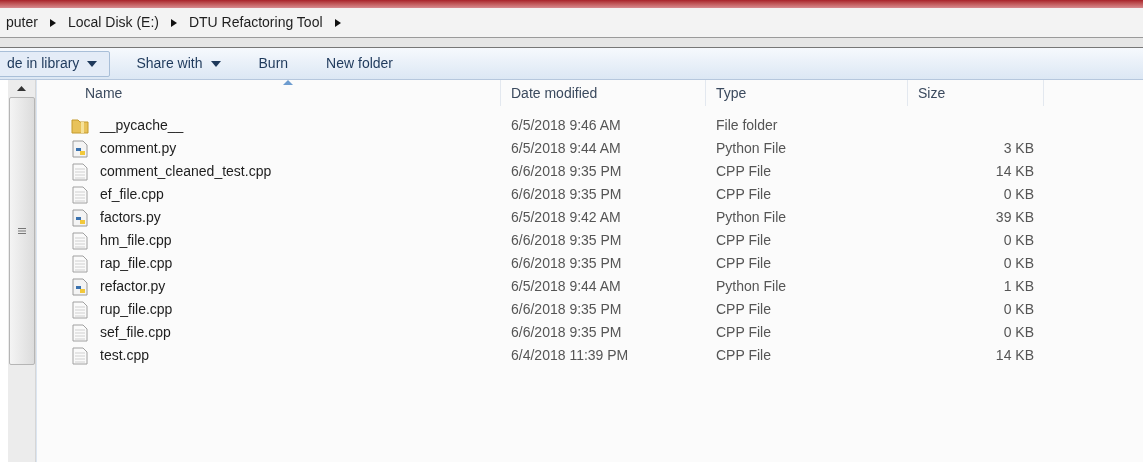 The width and height of the screenshot is (1143, 462). I want to click on breadcrumb-item: puter, so click(22, 22).